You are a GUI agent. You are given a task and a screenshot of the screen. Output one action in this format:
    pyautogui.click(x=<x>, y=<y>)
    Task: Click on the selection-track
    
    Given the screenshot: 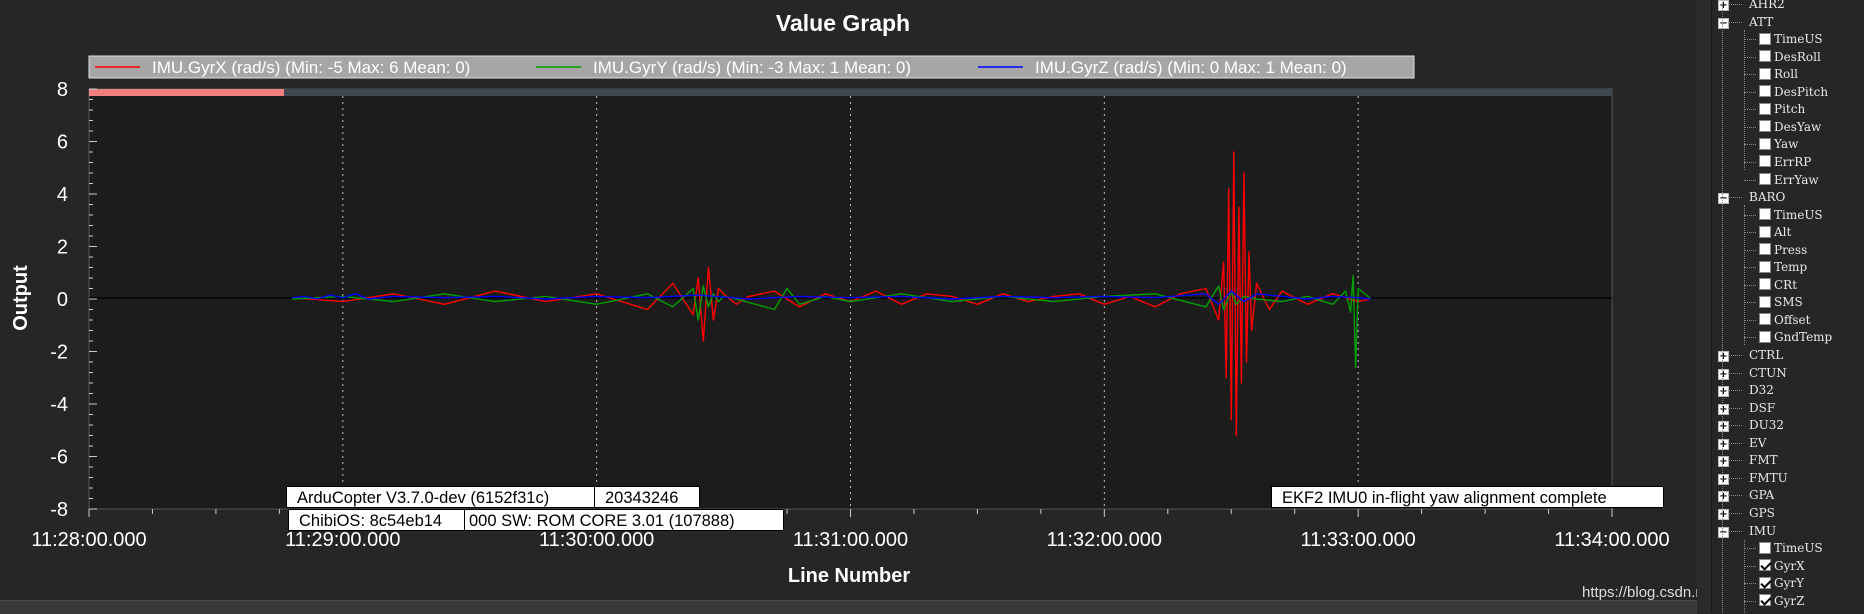 What is the action you would take?
    pyautogui.click(x=850, y=92)
    